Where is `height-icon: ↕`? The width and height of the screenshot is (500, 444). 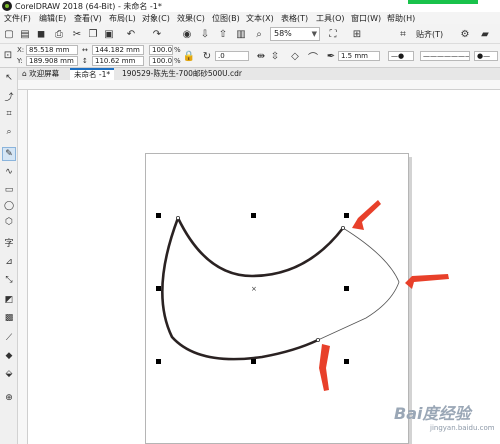 height-icon: ↕ is located at coordinates (85, 61).